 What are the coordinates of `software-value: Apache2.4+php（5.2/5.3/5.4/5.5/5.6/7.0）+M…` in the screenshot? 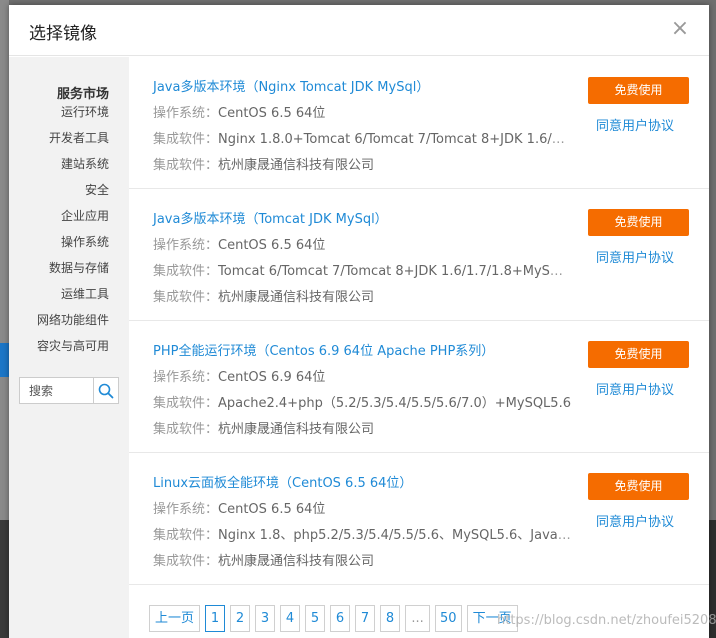 It's located at (394, 403).